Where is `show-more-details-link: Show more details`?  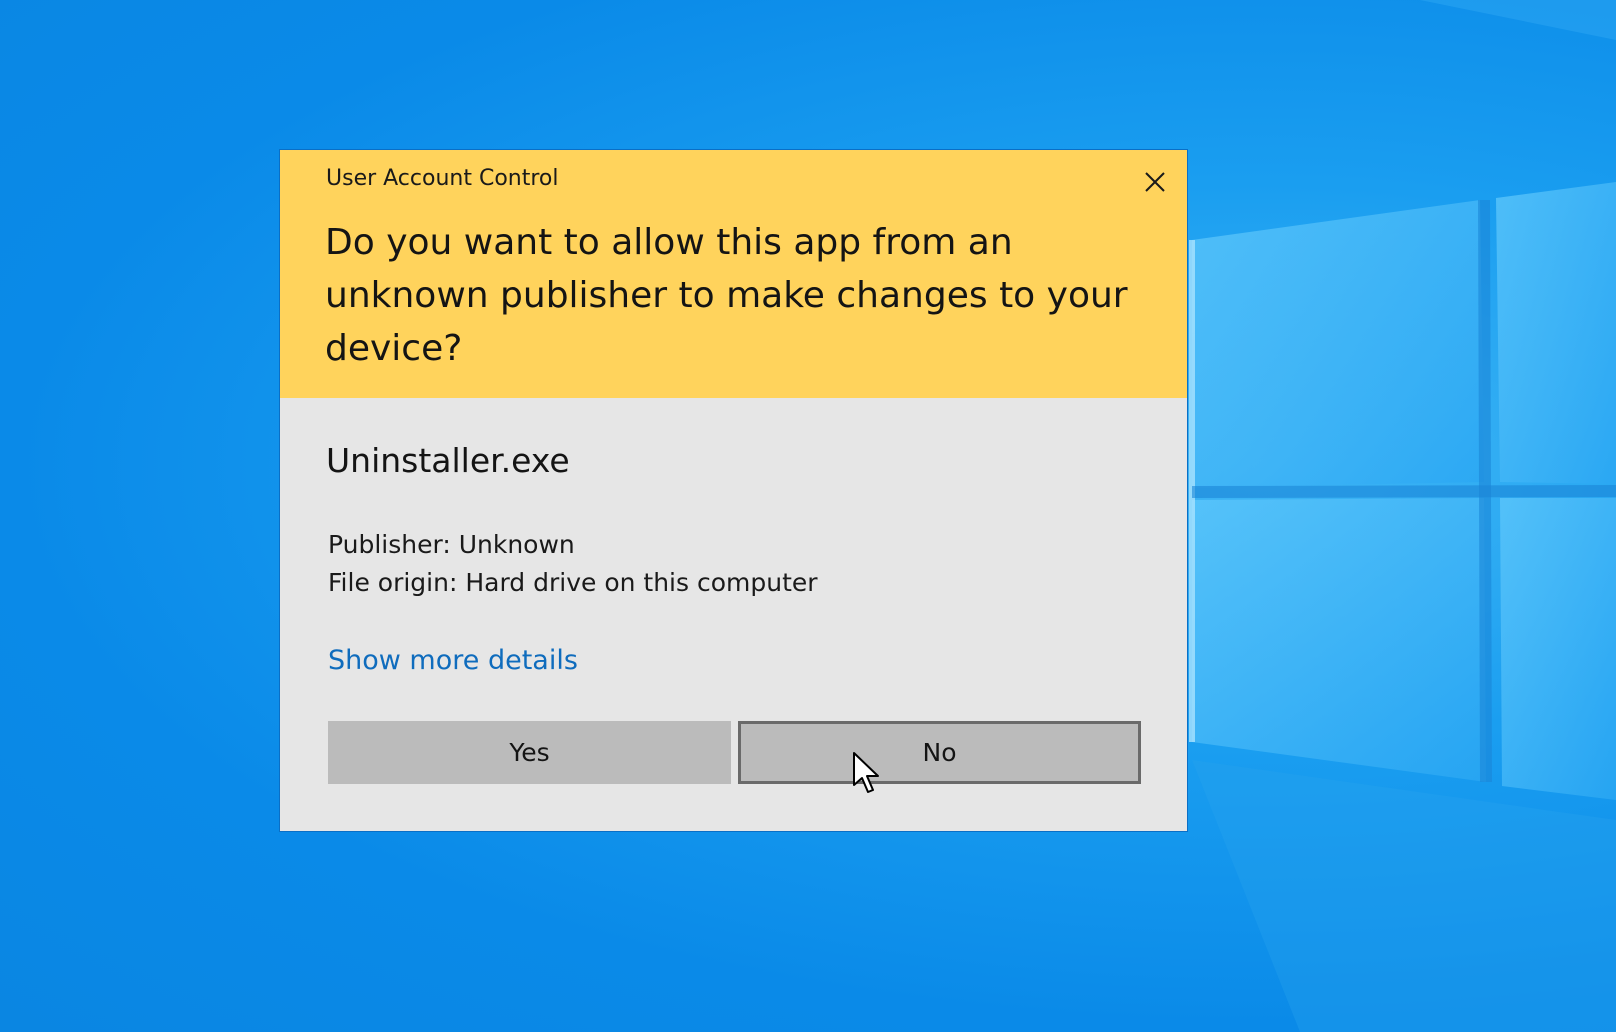
show-more-details-link: Show more details is located at coordinates (453, 660).